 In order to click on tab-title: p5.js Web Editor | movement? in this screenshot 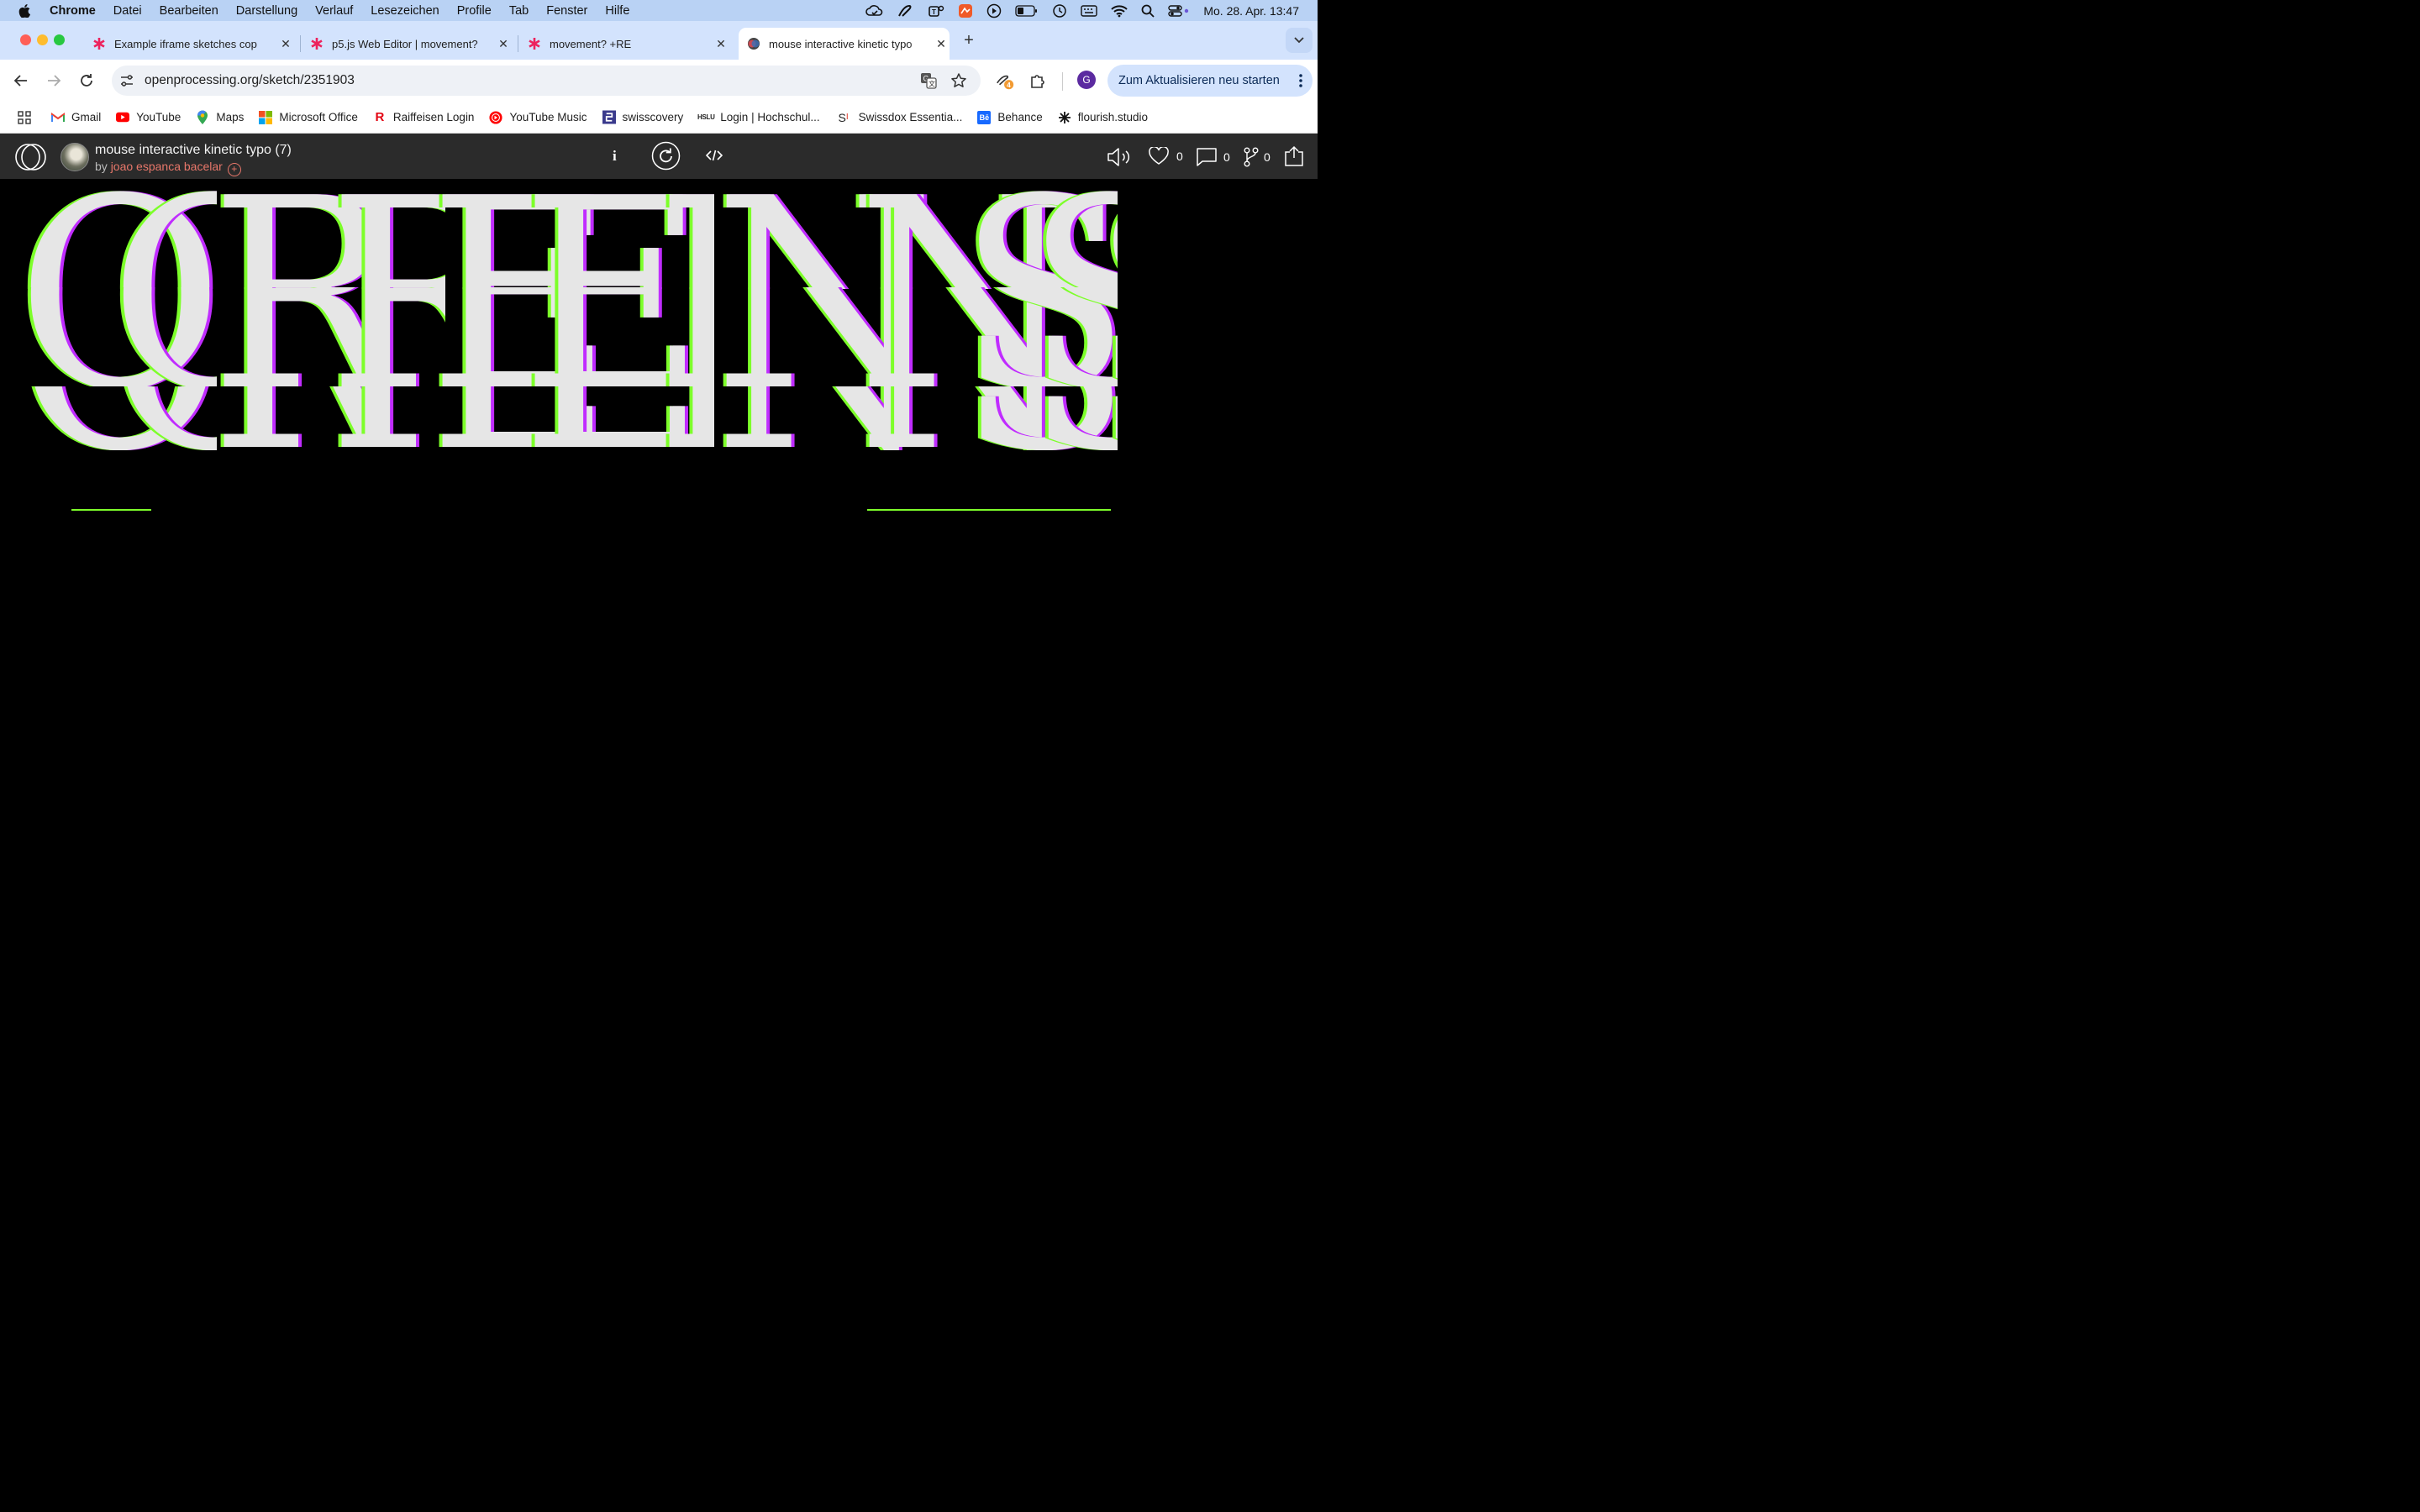, I will do `click(405, 43)`.